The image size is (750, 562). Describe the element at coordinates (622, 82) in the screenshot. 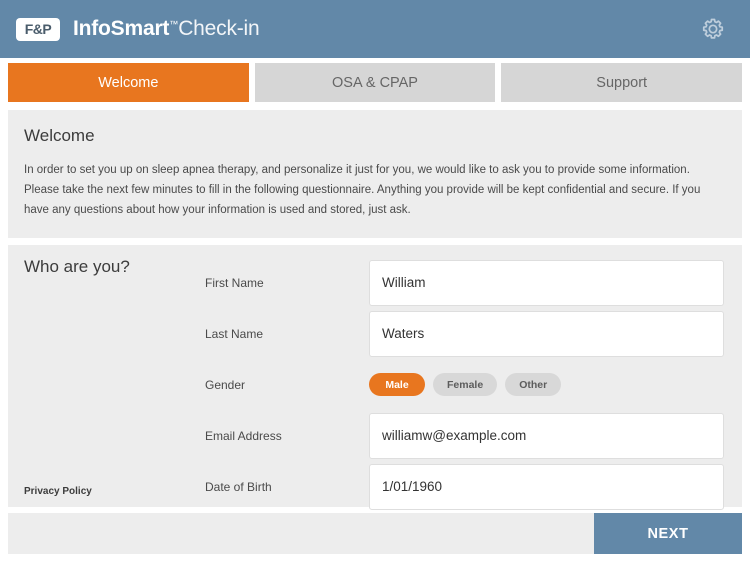

I see `tab-support: Support` at that location.